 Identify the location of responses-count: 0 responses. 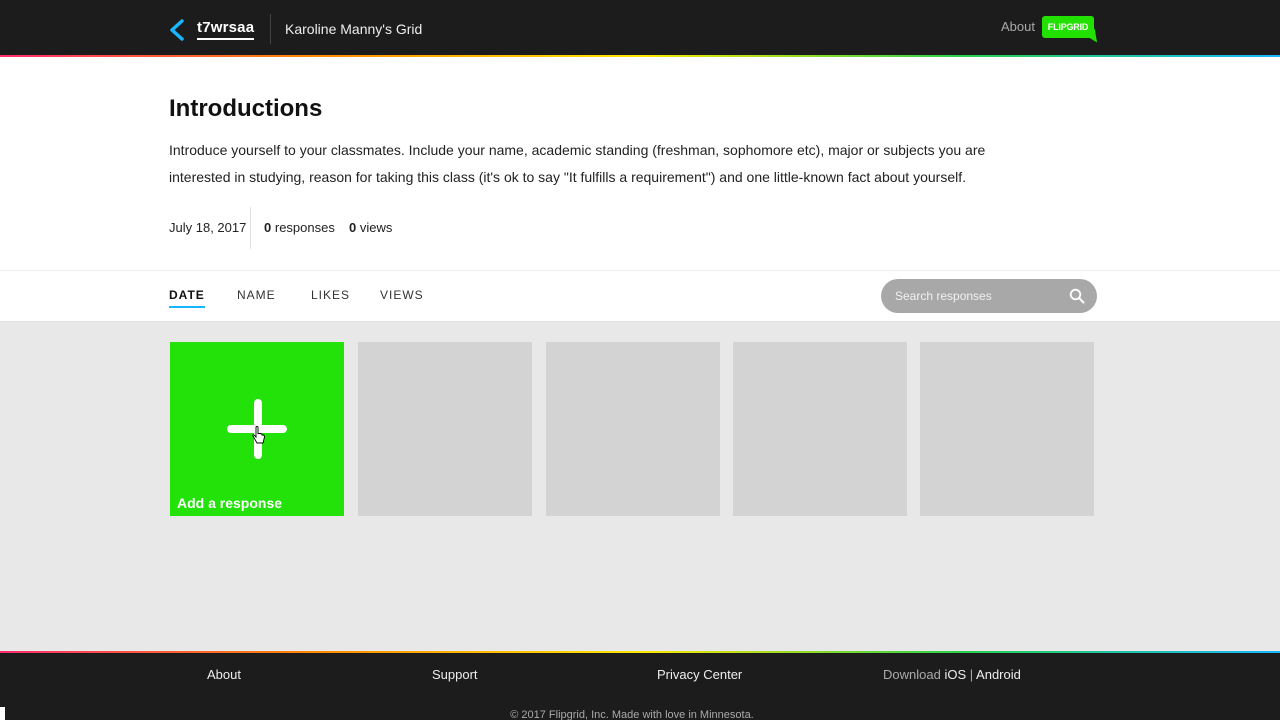
(299, 227).